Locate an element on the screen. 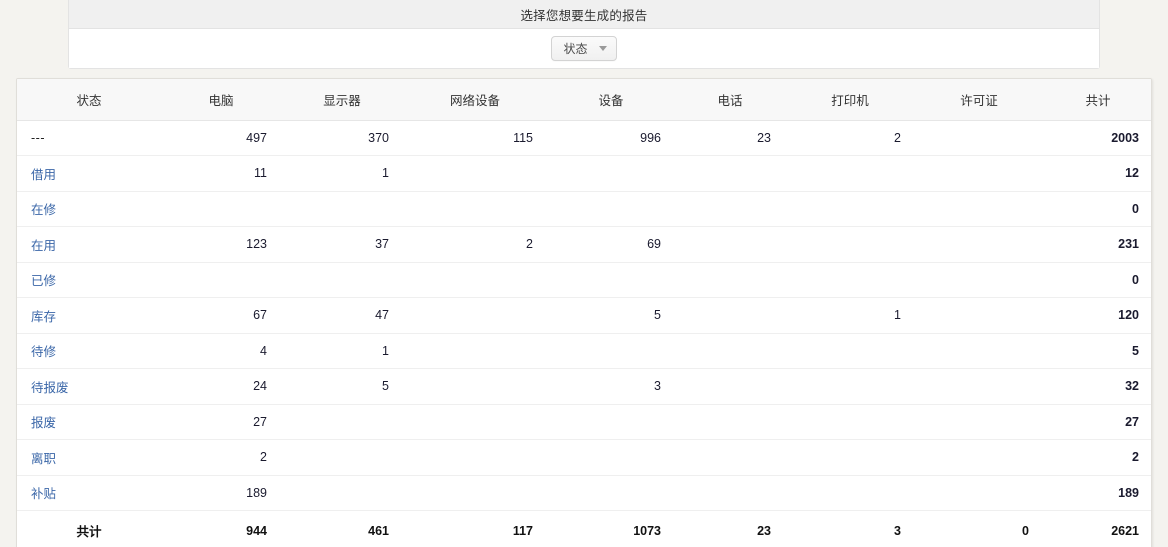 The height and width of the screenshot is (547, 1168). column-header-network-gear: 网络设备 is located at coordinates (475, 100).